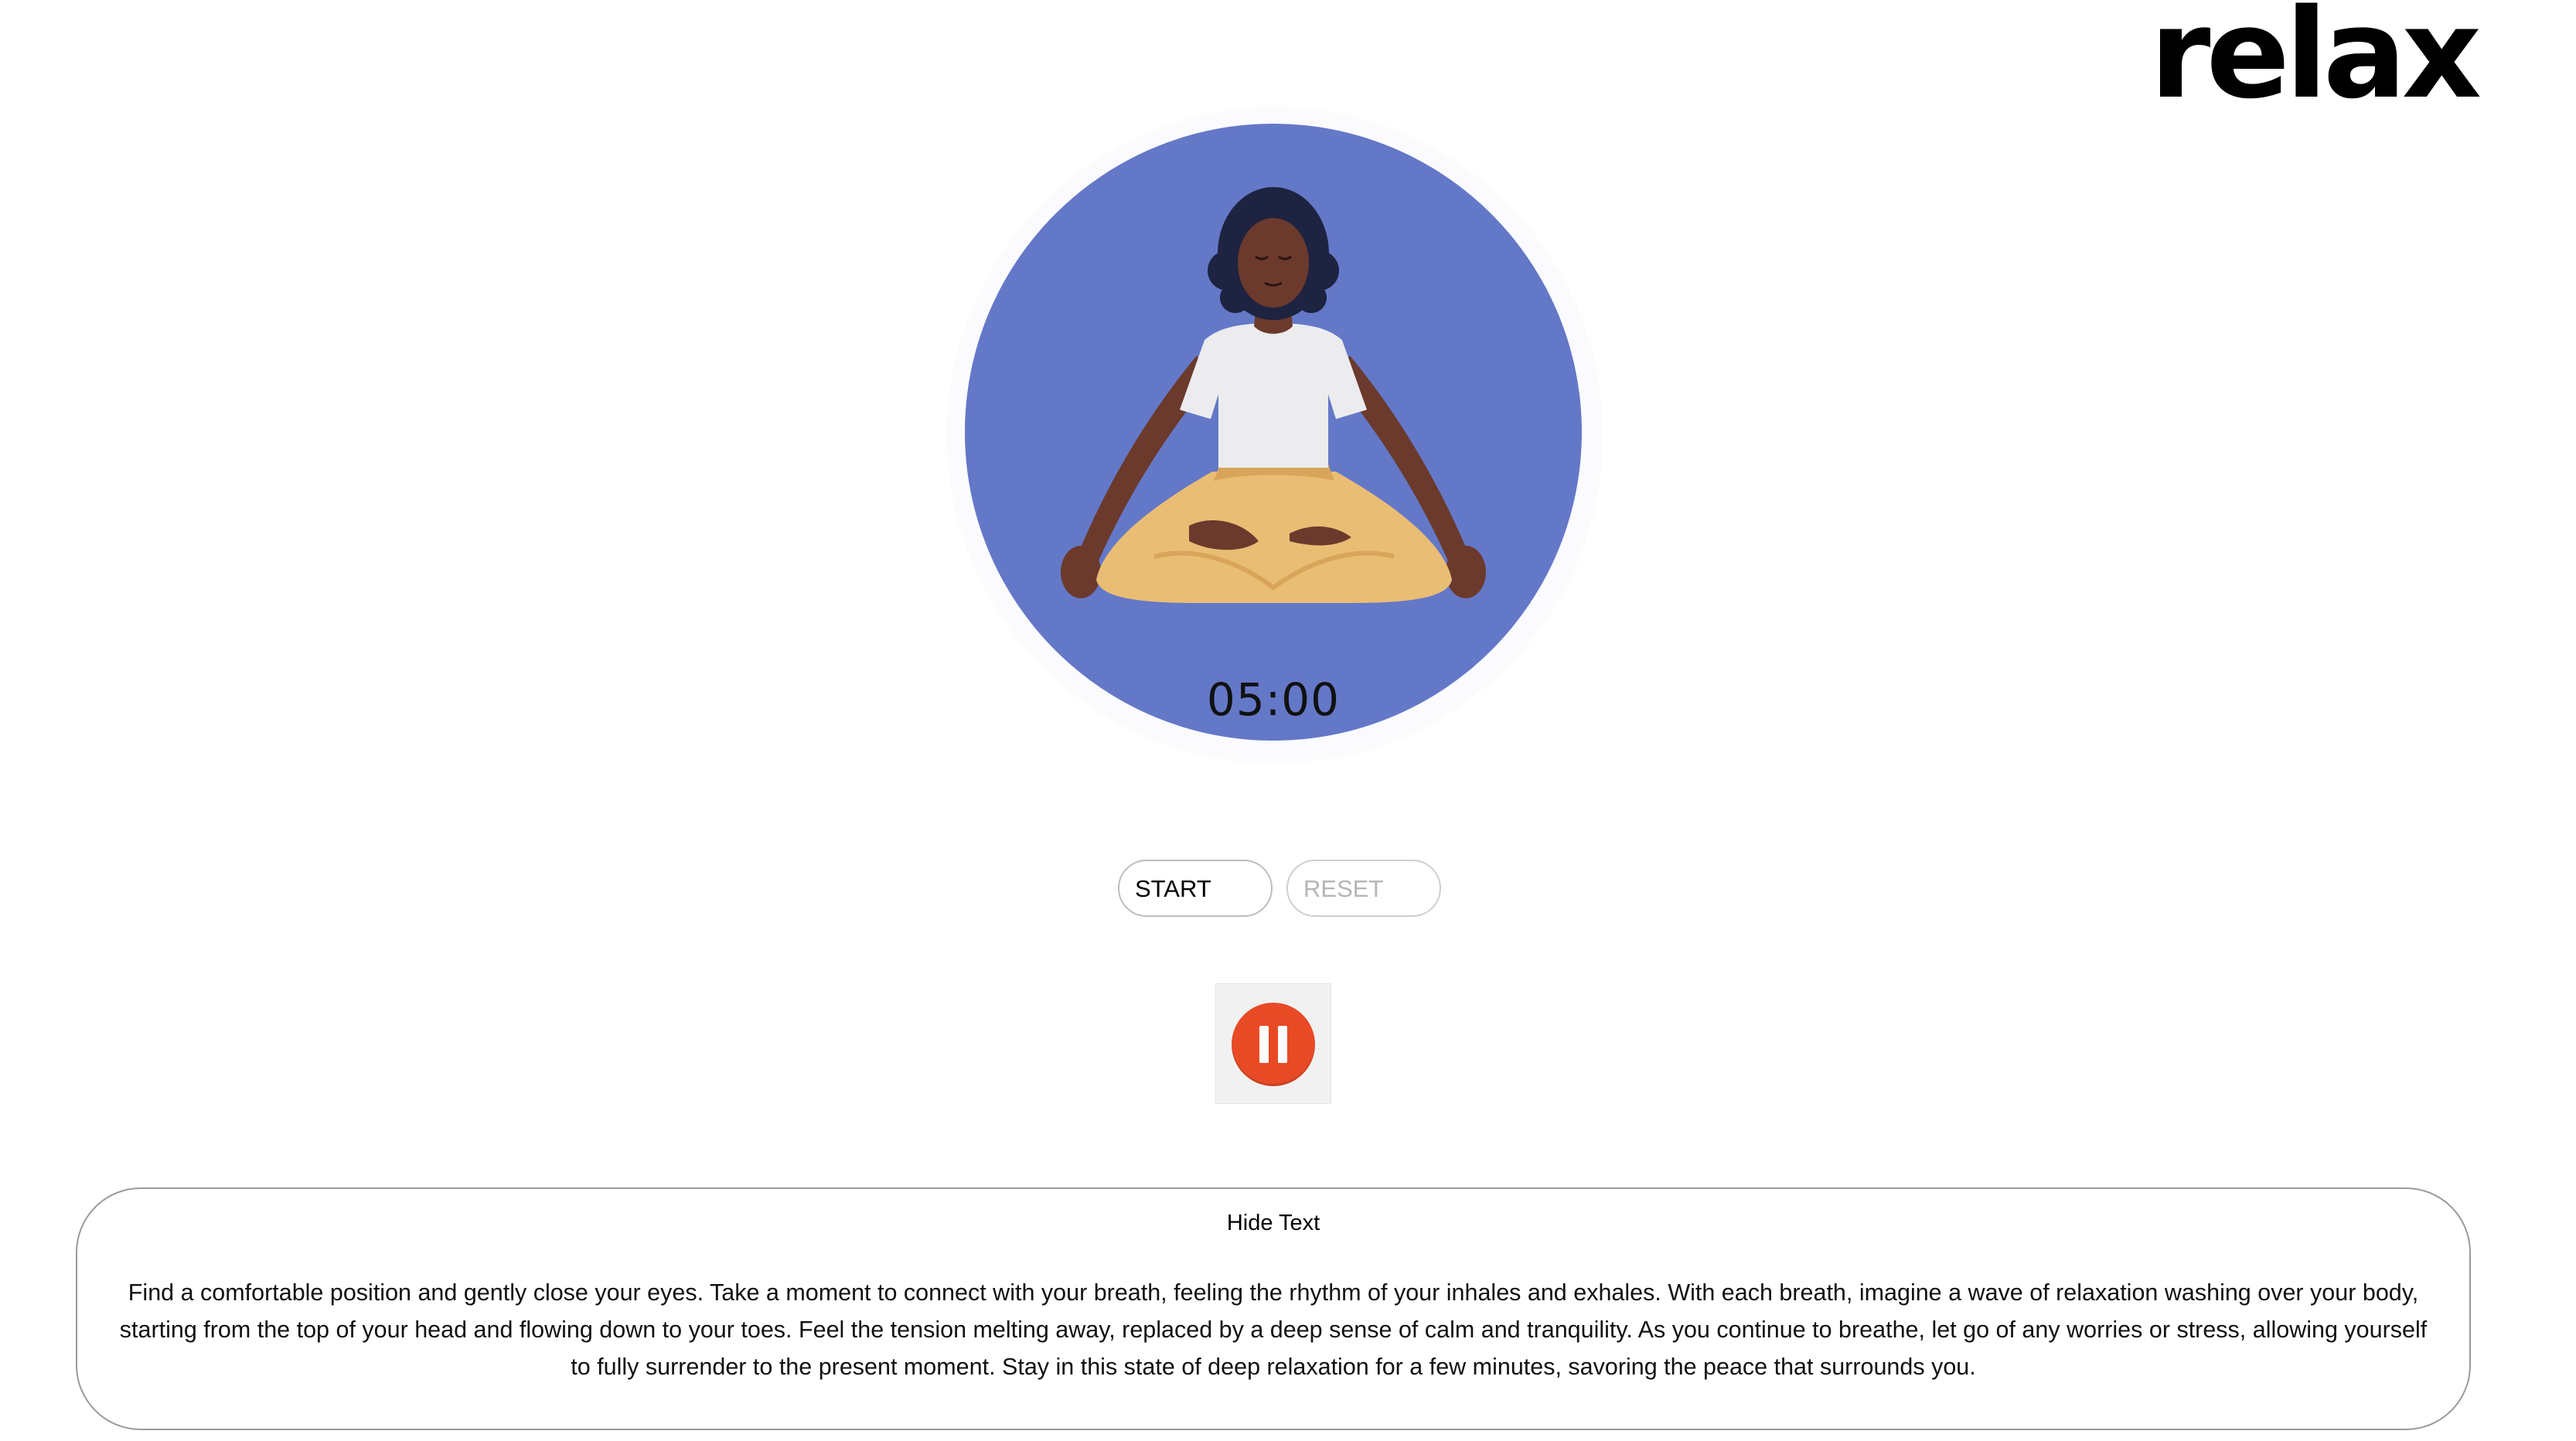 The height and width of the screenshot is (1441, 2576). I want to click on relax-logo: relax, so click(2315, 63).